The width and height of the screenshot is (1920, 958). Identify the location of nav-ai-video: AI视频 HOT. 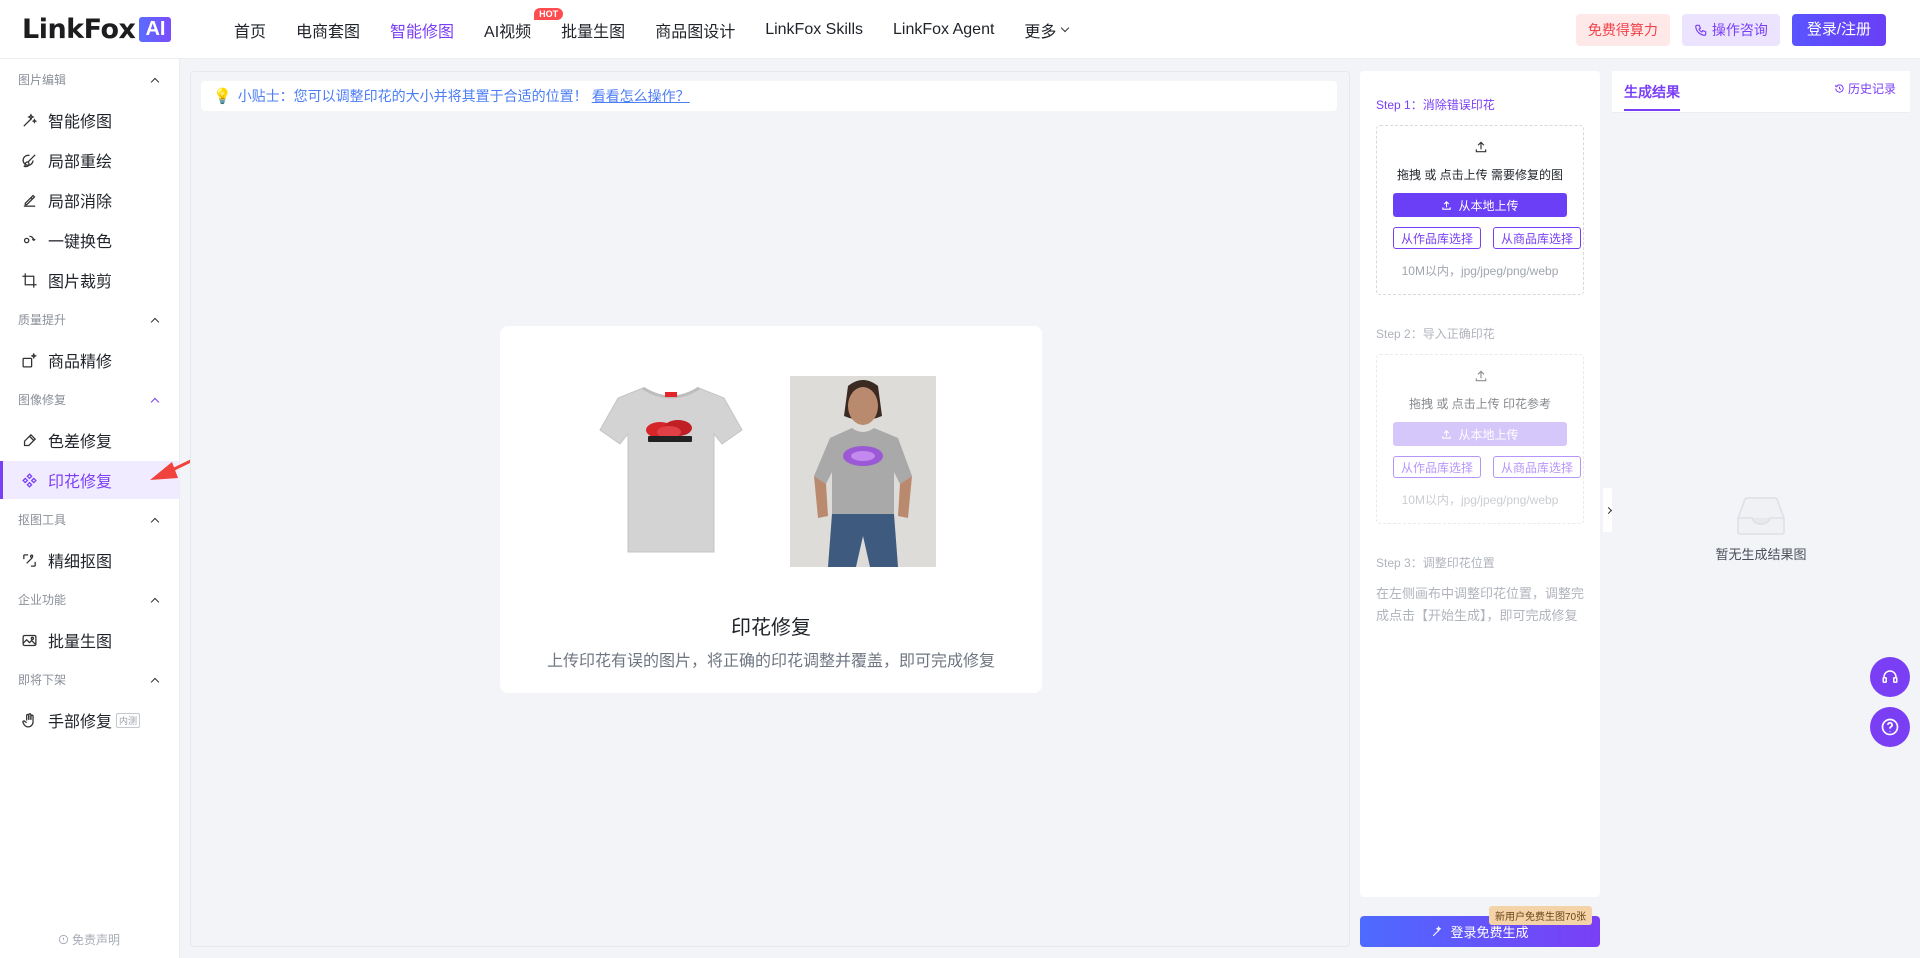
(524, 24).